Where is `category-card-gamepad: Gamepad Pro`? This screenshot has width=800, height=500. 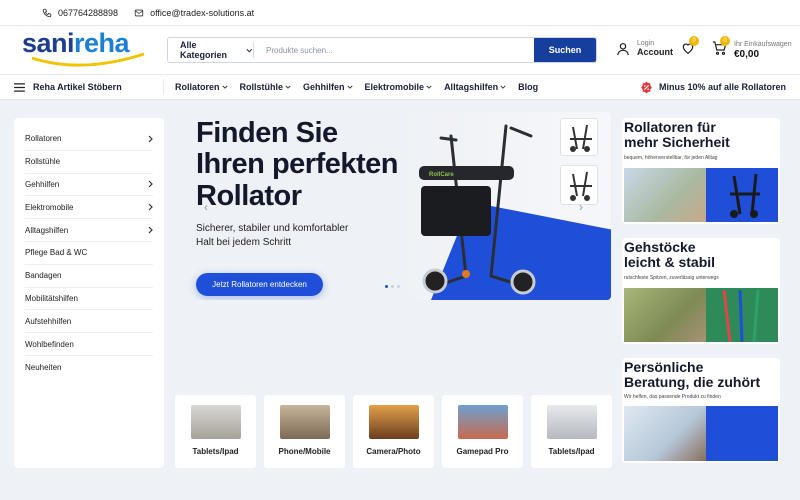 category-card-gamepad: Gamepad Pro is located at coordinates (482, 431).